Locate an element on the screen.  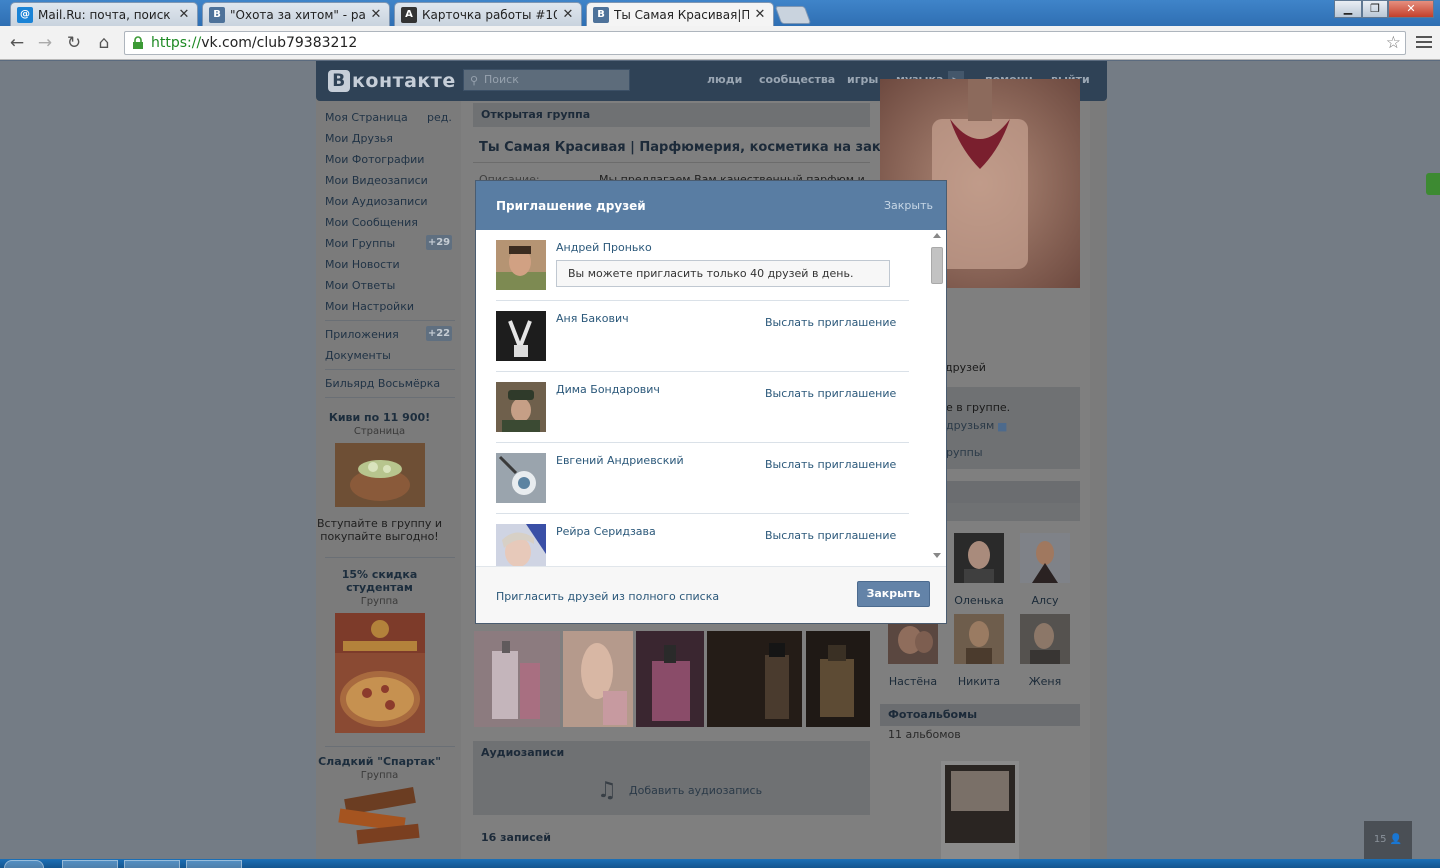
sidebar-item-photos: Мои Фотографии is located at coordinates (374, 159).